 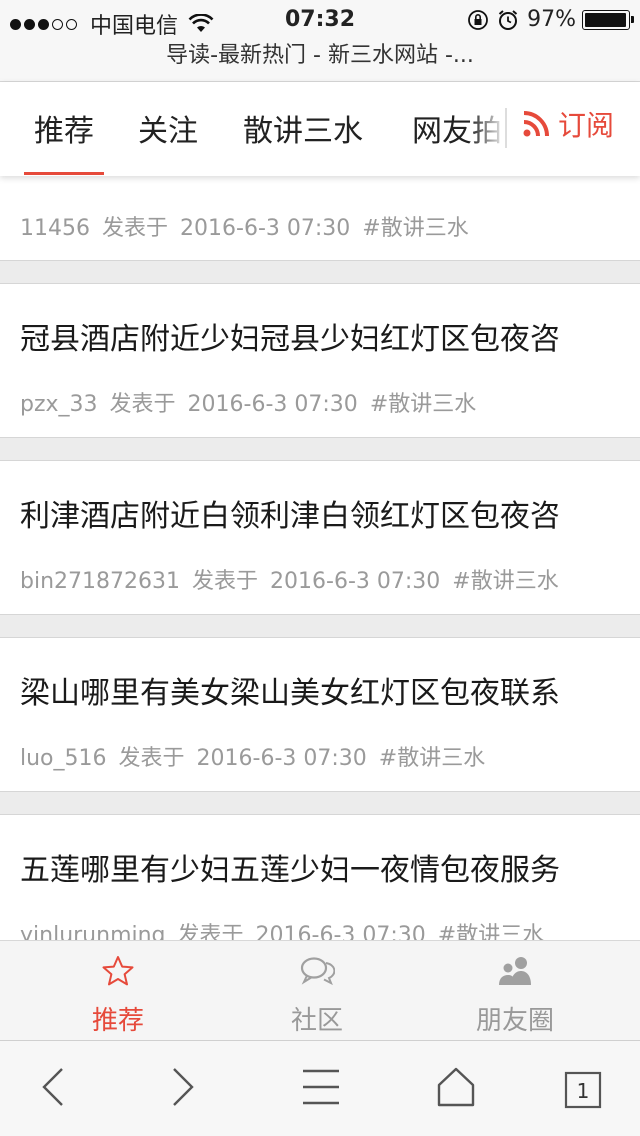 I want to click on bottom-nav: 推荐 社区 朋友圈, so click(x=320, y=990).